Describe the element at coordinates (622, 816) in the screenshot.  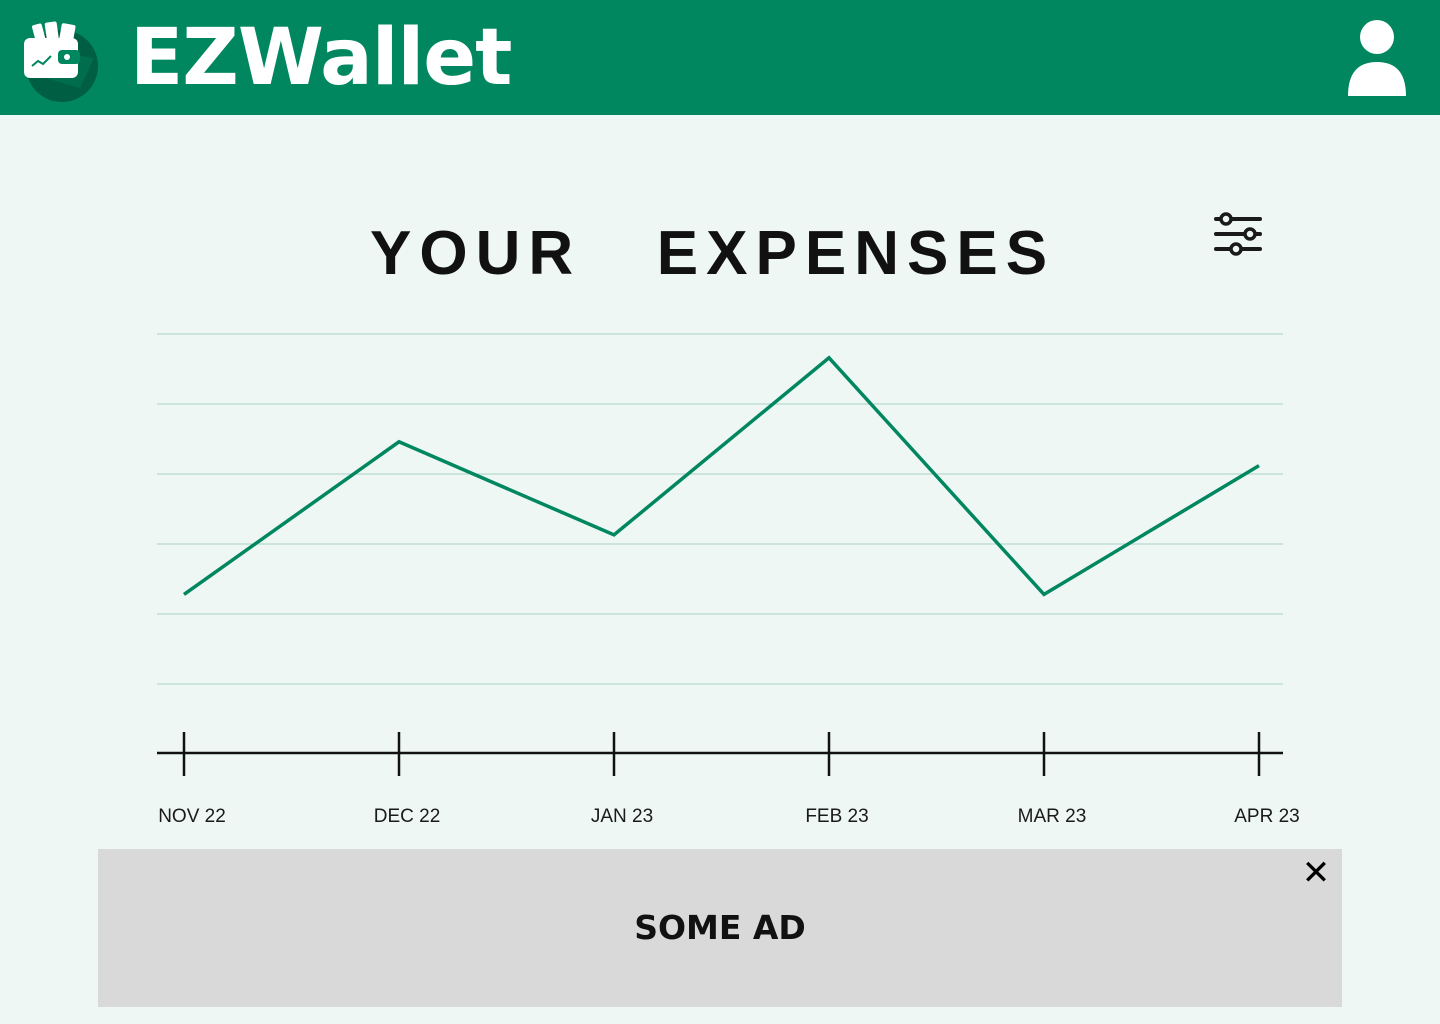
I see `x-tick-label: JAN 23` at that location.